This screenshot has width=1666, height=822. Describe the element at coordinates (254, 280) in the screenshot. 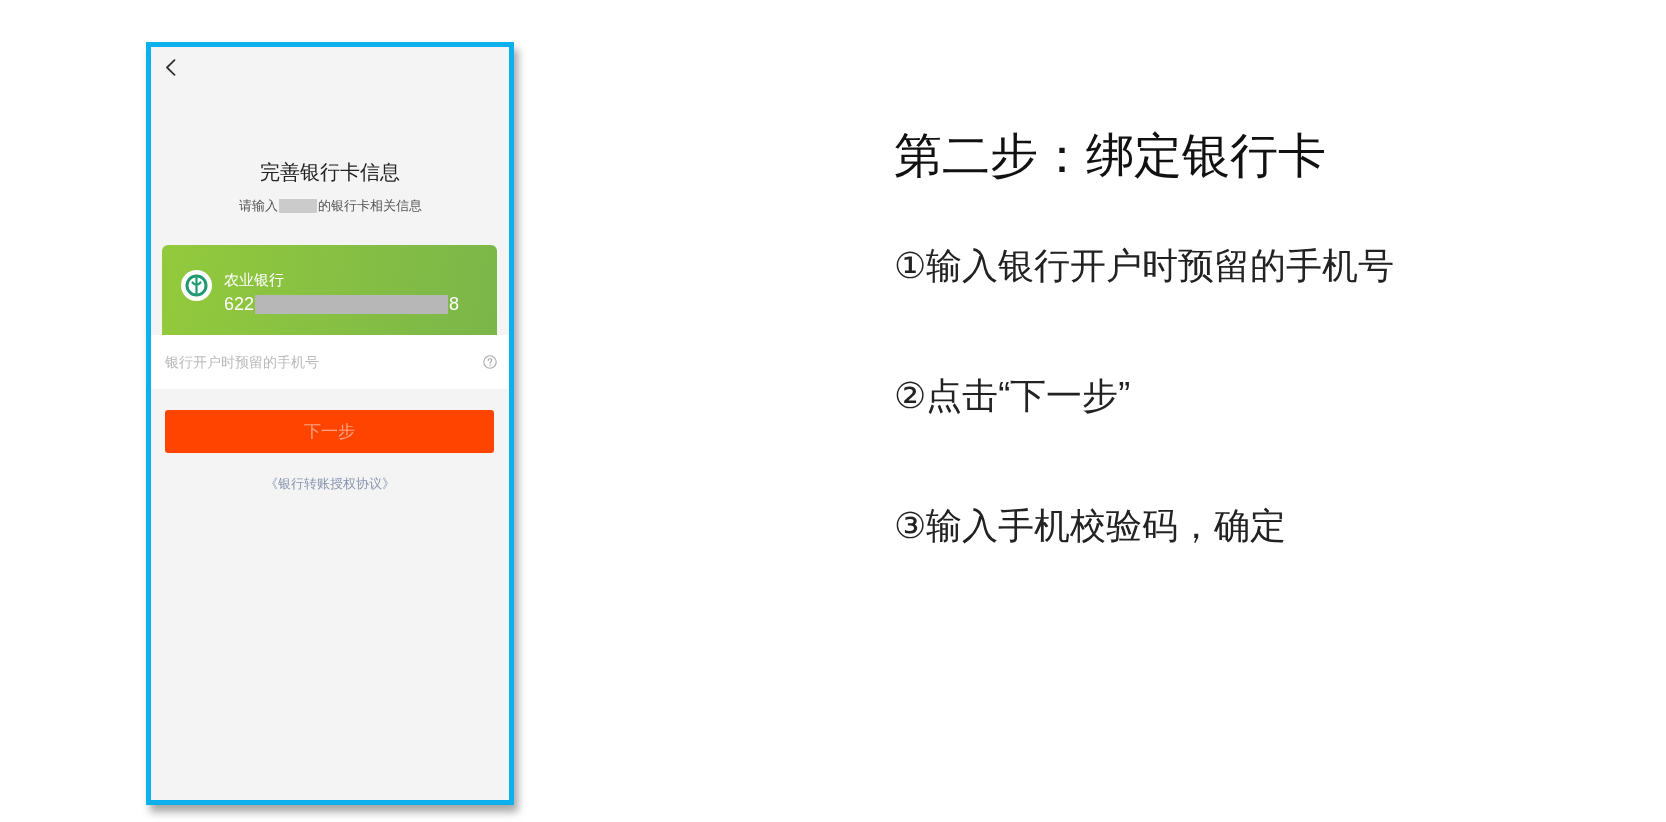

I see `bank-name: 农业银行` at that location.